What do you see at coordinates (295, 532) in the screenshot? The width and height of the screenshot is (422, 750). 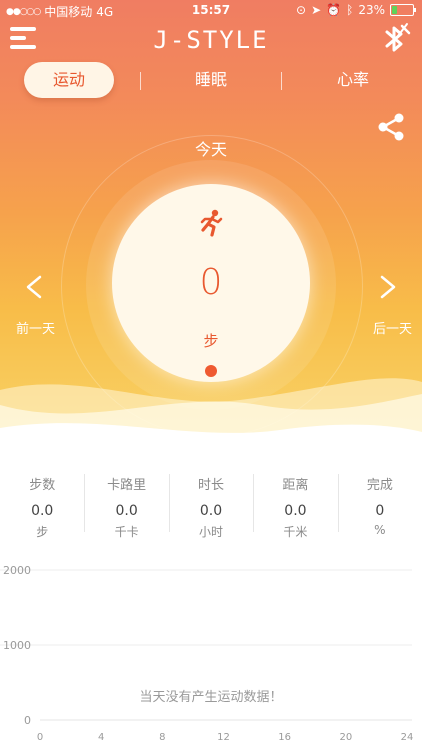 I see `stat-unit: 千米` at bounding box center [295, 532].